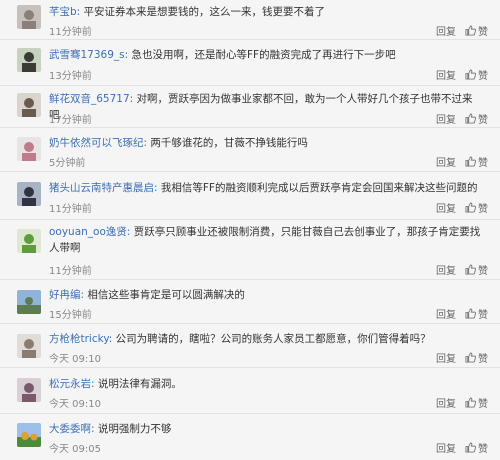  Describe the element at coordinates (89, 232) in the screenshot. I see `username: ooyuan_oo逸贤:` at that location.